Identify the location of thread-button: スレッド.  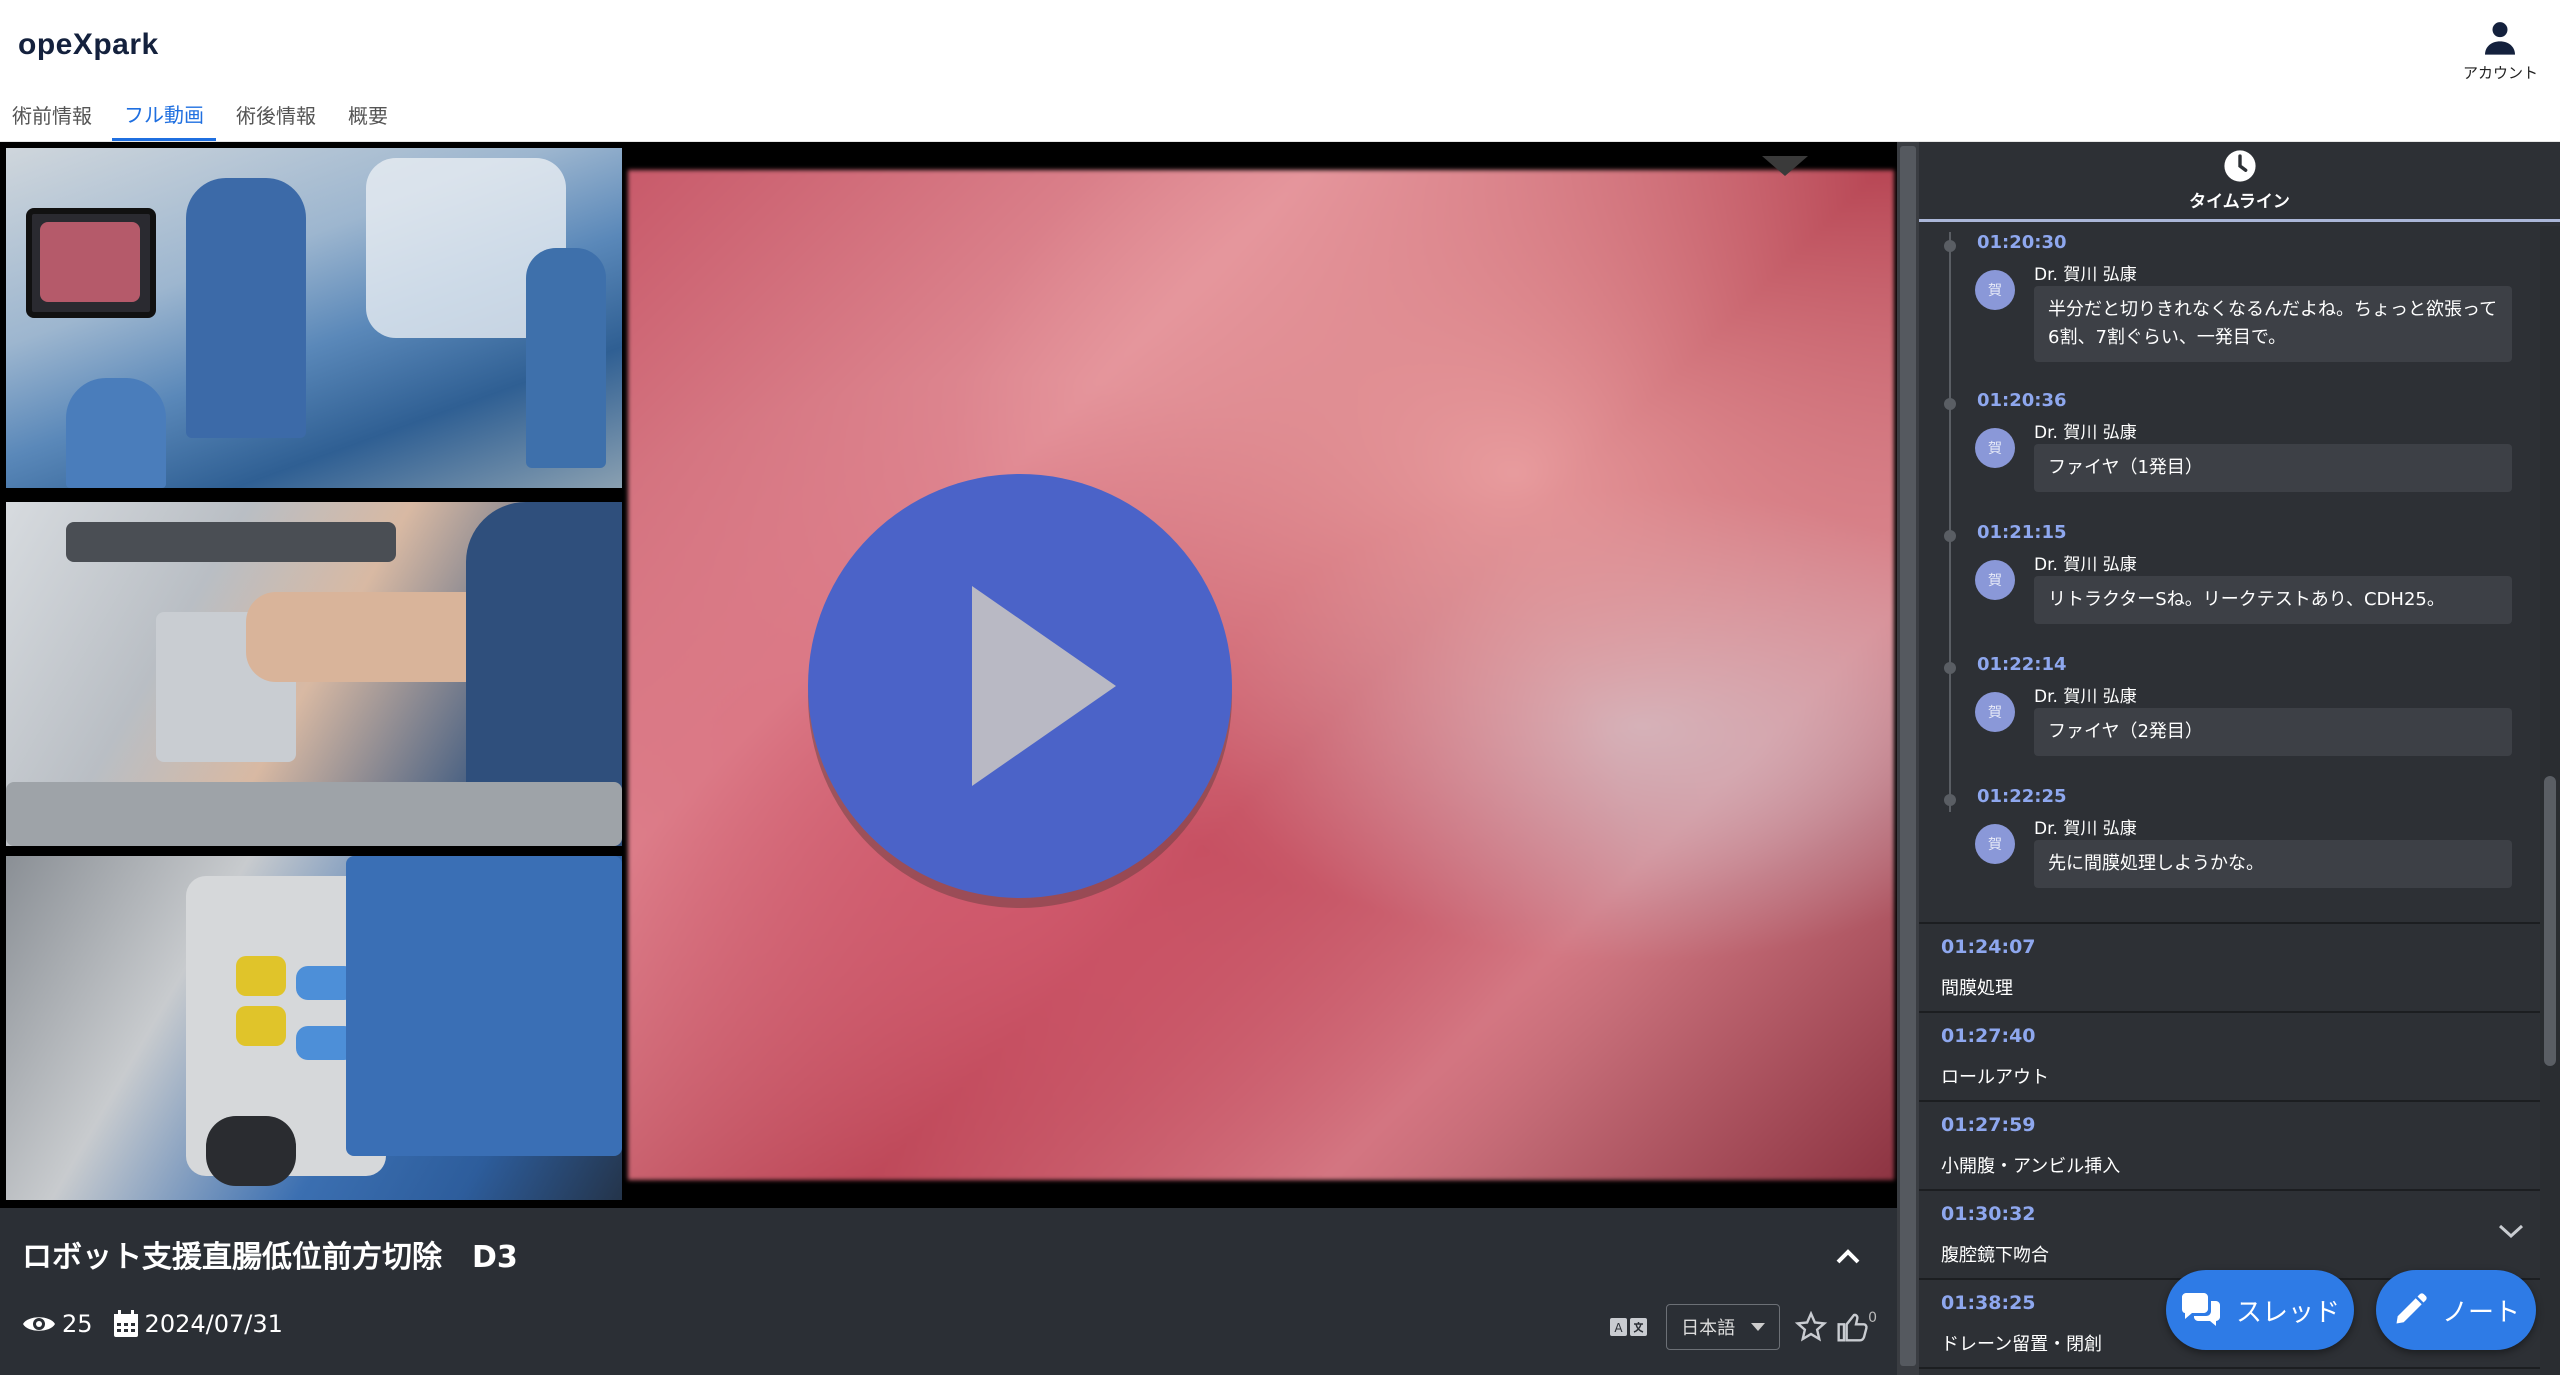
(2260, 1310).